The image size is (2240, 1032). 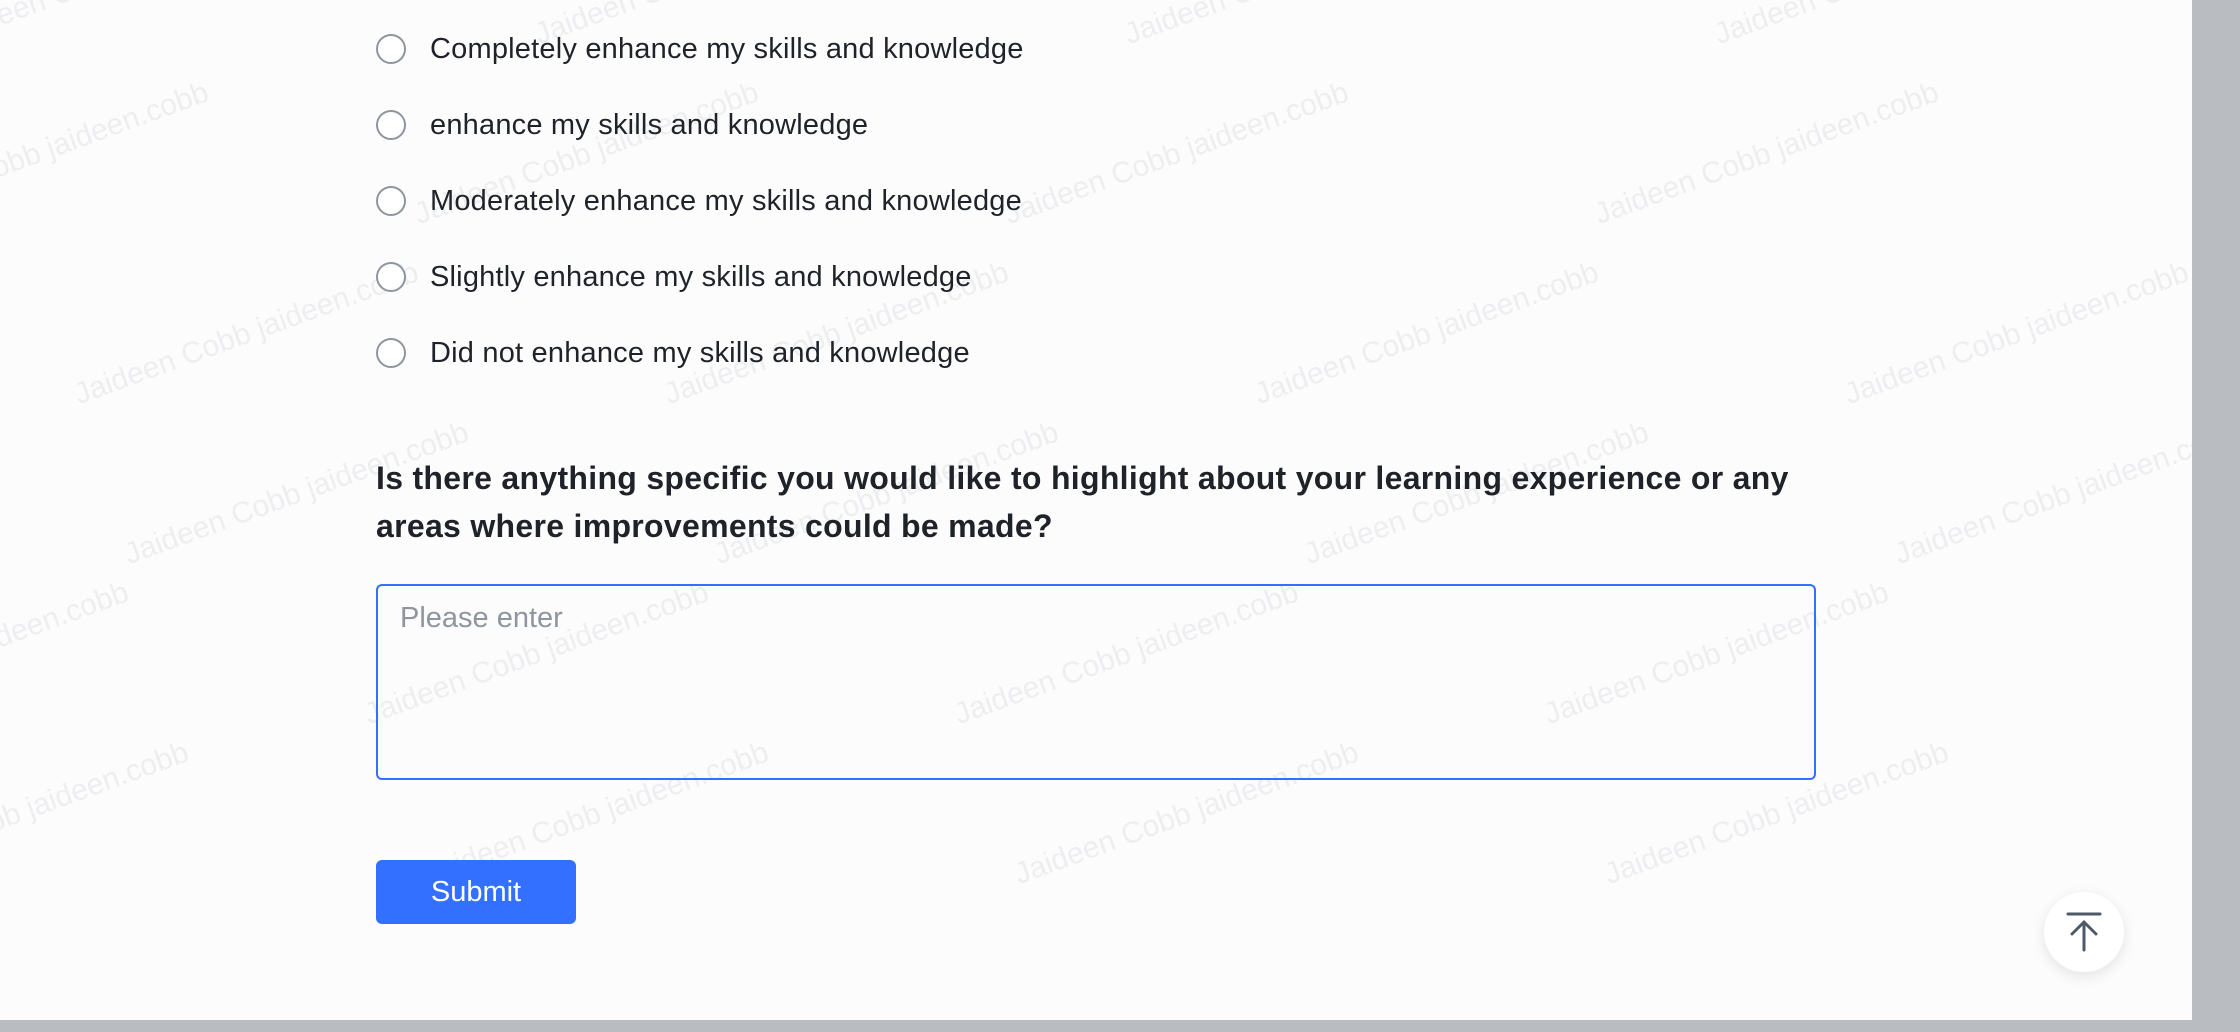 What do you see at coordinates (701, 276) in the screenshot?
I see `radio-option-label: Slightly enhance my skills and knowledge` at bounding box center [701, 276].